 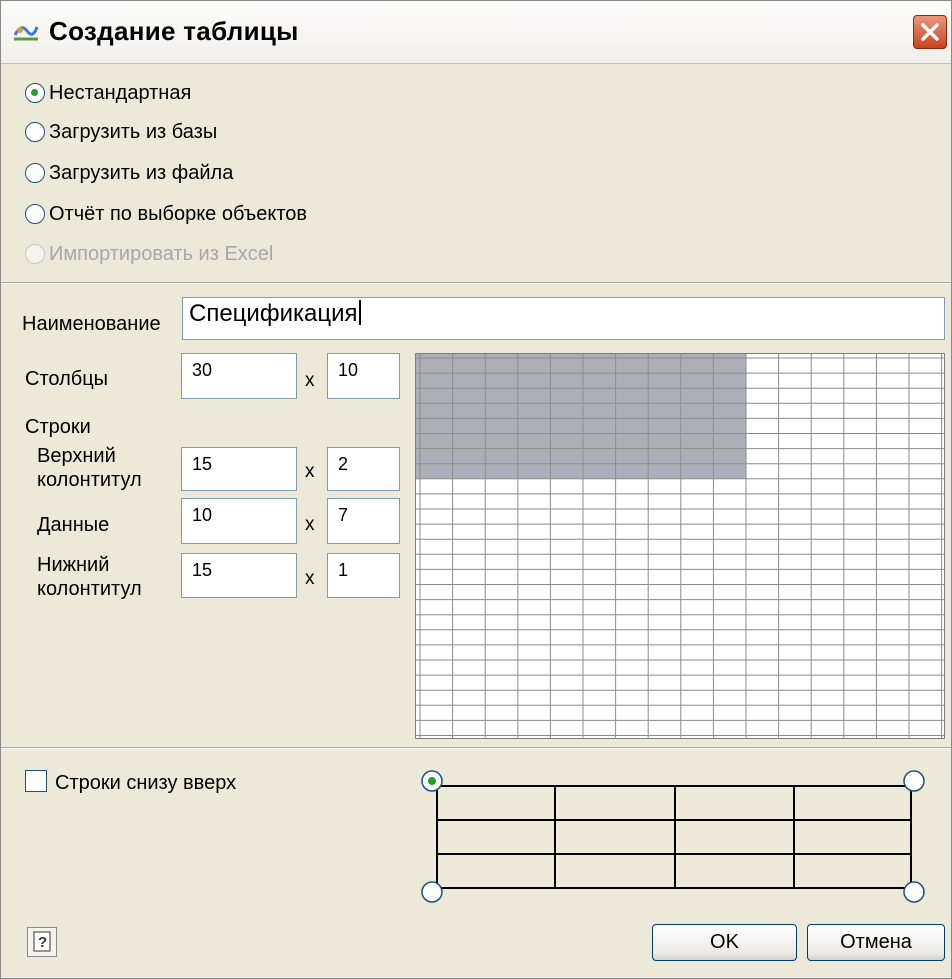 I want to click on help-icon: ?, so click(x=42, y=941).